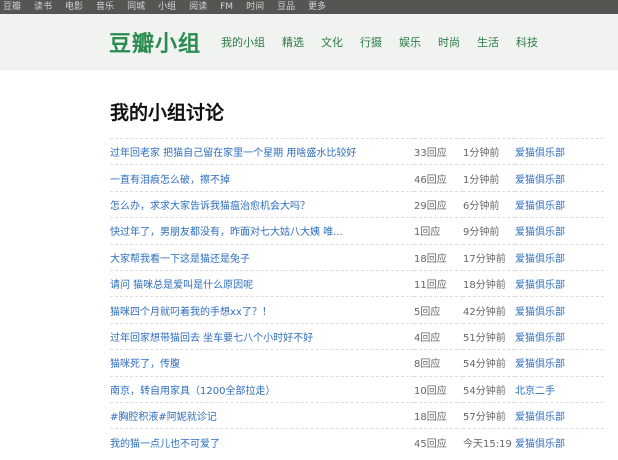  Describe the element at coordinates (243, 42) in the screenshot. I see `main-nav-link: 我的小组` at that location.